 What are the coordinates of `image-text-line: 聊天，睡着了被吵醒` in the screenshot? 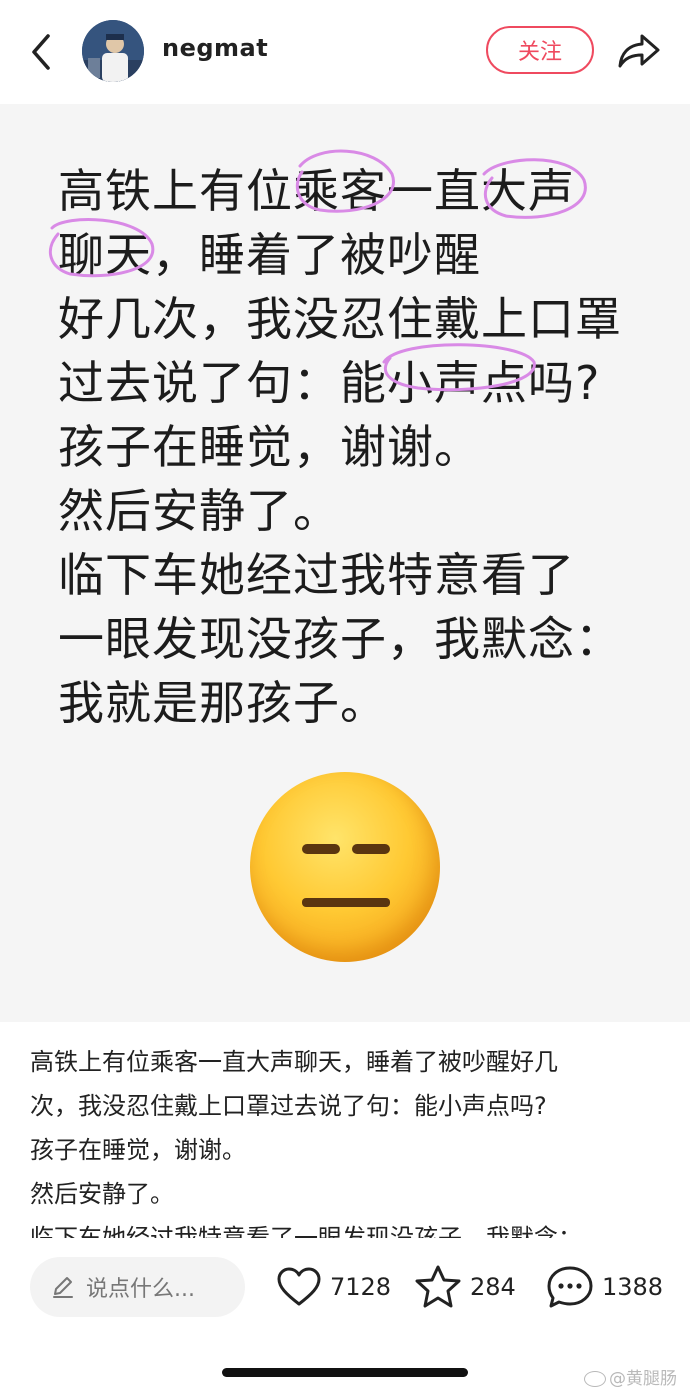 It's located at (269, 255).